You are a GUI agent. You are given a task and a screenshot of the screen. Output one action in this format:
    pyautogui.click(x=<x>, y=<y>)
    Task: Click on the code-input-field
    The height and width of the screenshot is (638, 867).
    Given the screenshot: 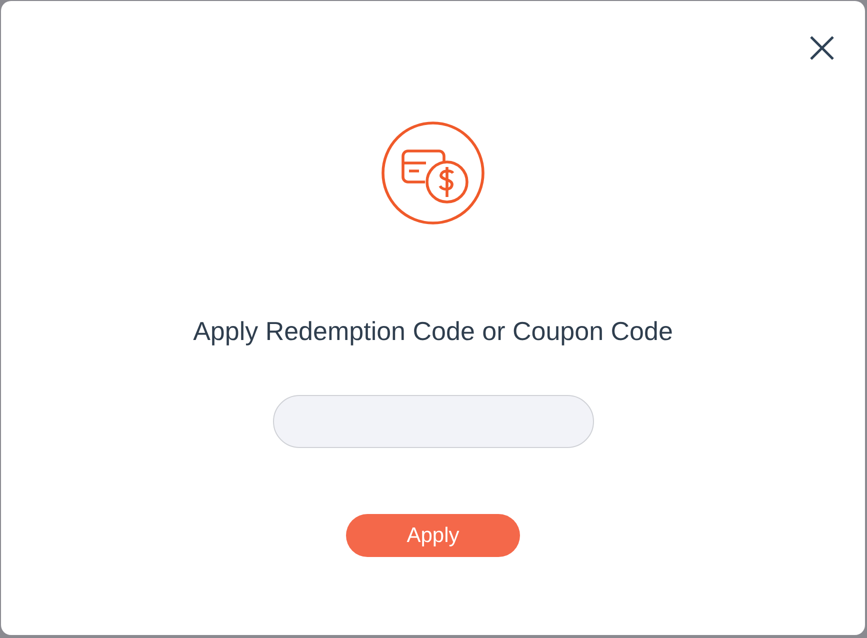 What is the action you would take?
    pyautogui.click(x=433, y=421)
    